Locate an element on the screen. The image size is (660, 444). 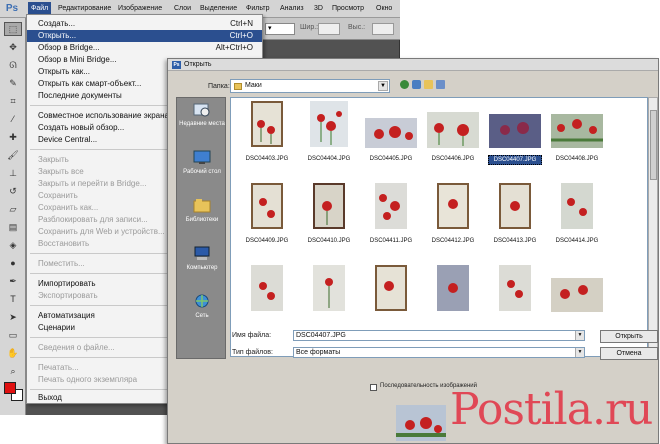
file-item: DSC04410.JPG is located at coordinates (329, 222).